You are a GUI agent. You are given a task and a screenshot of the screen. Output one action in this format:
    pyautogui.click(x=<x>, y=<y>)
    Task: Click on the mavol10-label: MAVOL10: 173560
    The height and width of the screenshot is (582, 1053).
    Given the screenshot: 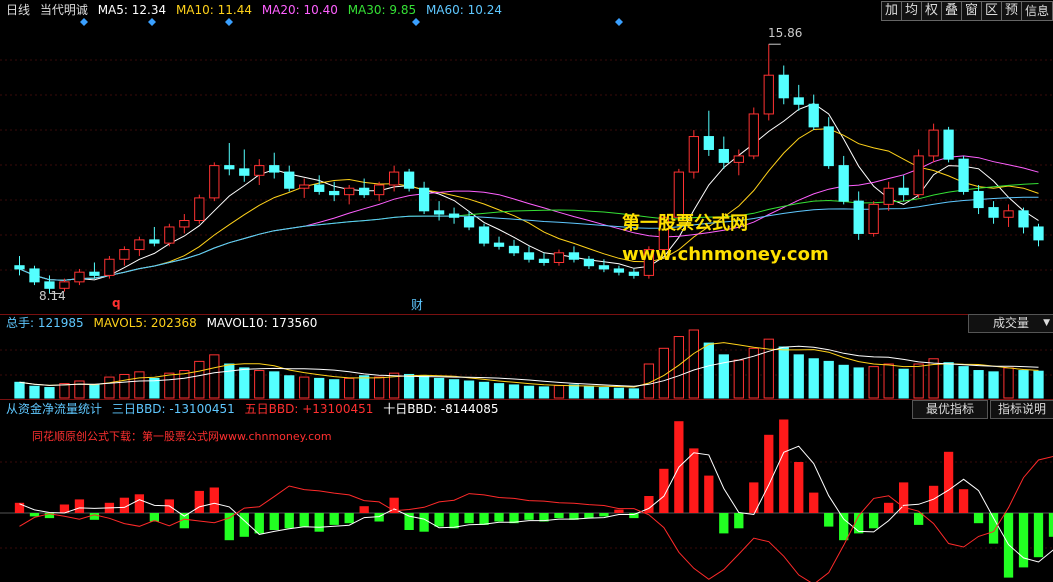 What is the action you would take?
    pyautogui.click(x=262, y=323)
    